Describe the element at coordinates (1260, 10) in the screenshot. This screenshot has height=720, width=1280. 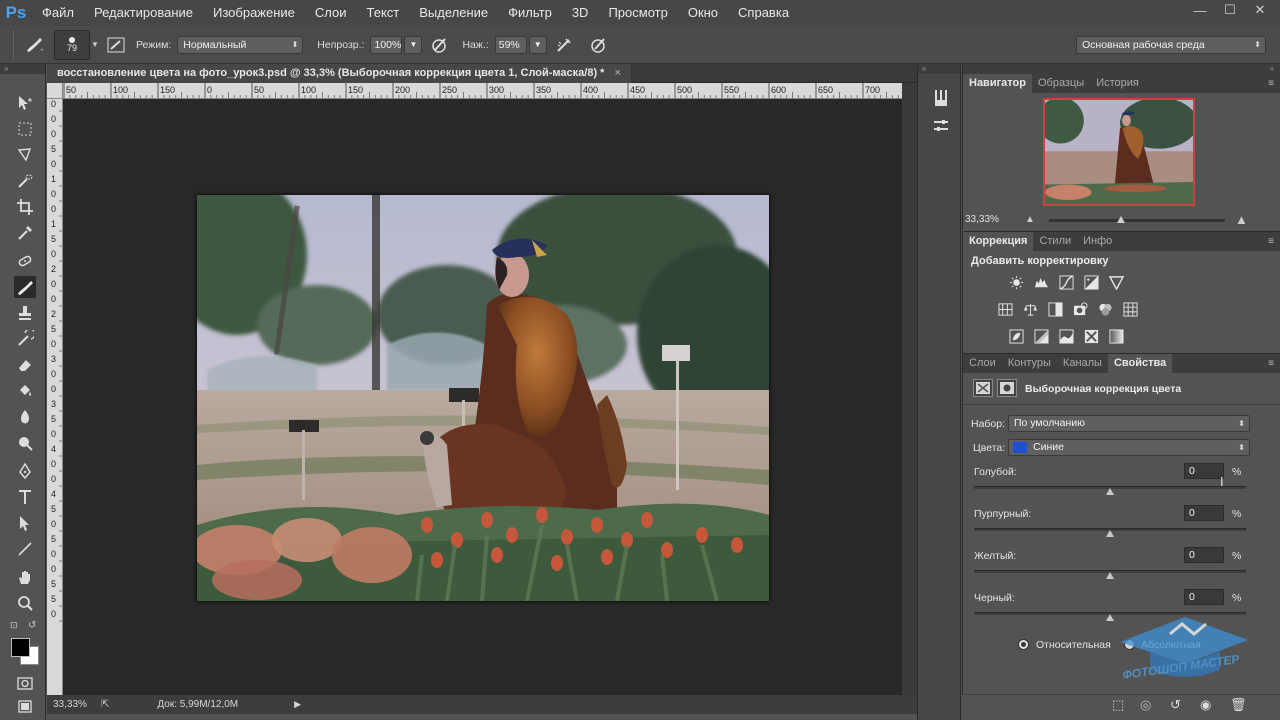
I see `close-button: ✕` at that location.